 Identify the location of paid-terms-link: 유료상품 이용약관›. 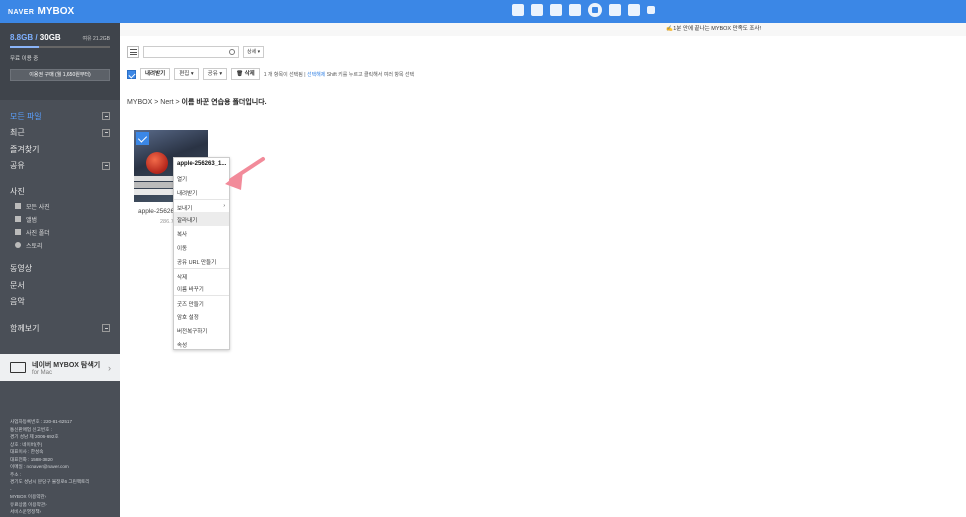
(62, 505).